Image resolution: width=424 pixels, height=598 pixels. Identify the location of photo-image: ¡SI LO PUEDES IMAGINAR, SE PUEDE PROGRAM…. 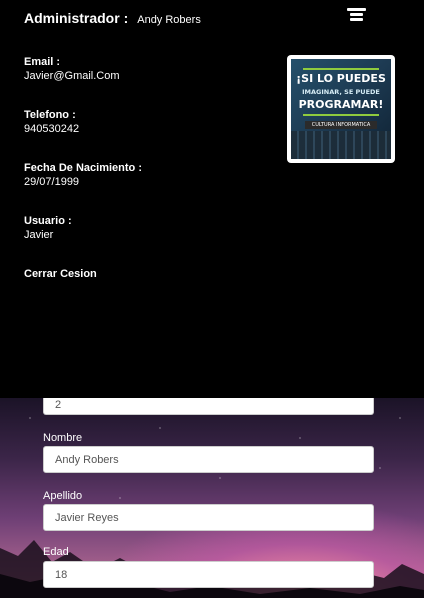
(341, 109).